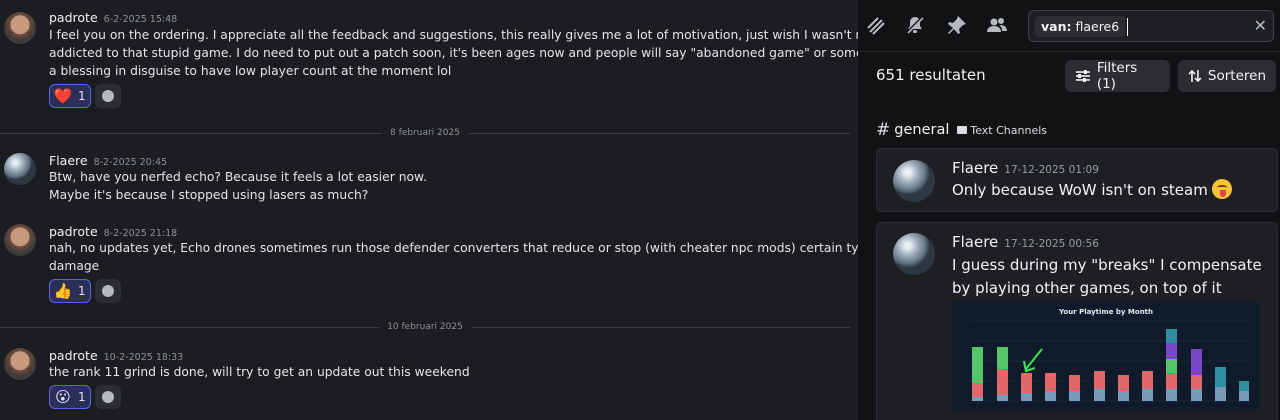  What do you see at coordinates (1087, 288) in the screenshot?
I see `message-line: by playing other games, on top of it` at bounding box center [1087, 288].